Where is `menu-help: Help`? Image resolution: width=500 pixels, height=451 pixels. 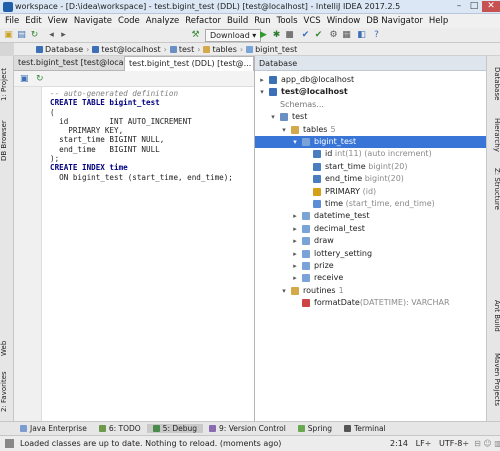
menu-help: Help is located at coordinates (438, 21).